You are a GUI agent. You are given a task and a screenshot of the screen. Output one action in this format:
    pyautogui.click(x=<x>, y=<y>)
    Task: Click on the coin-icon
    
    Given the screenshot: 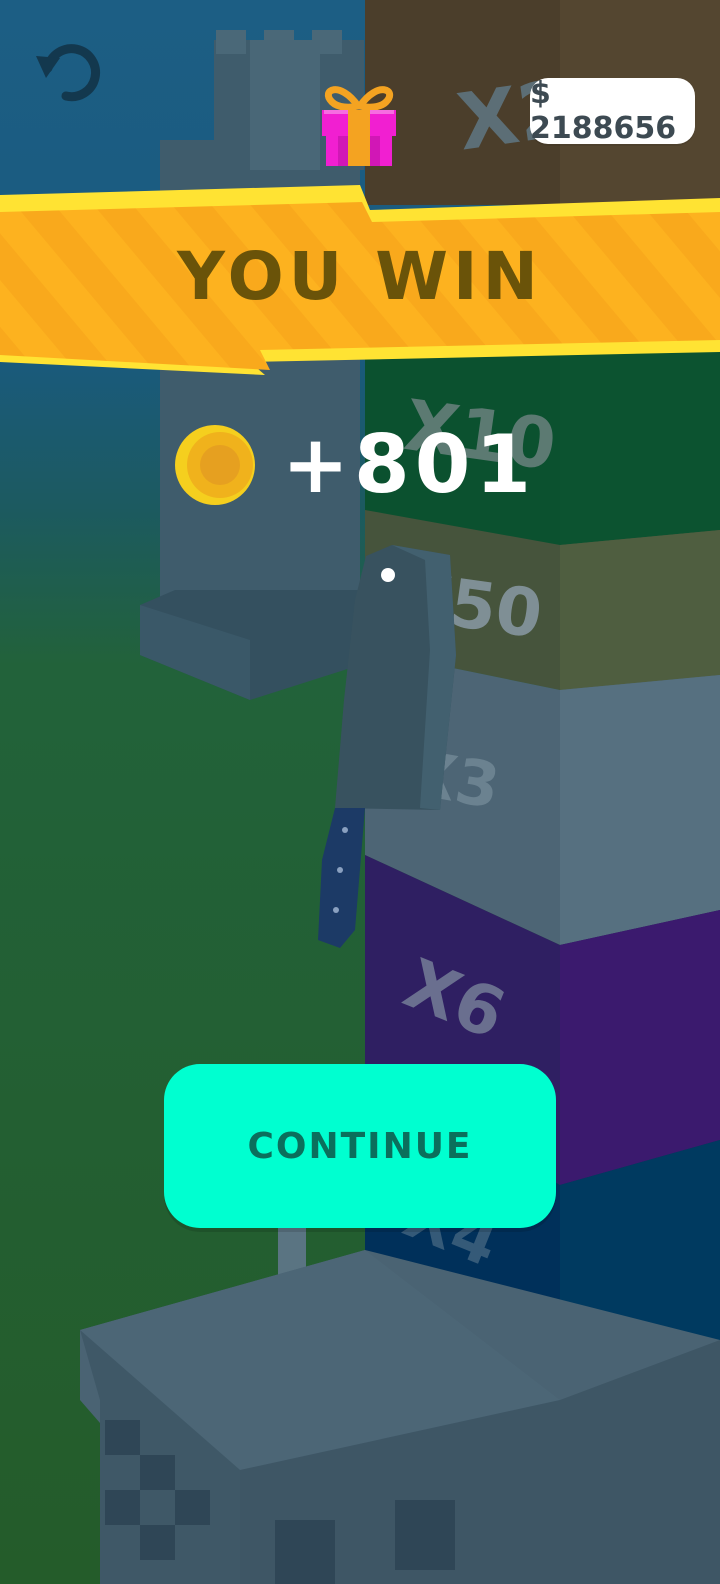 What is the action you would take?
    pyautogui.click(x=215, y=465)
    